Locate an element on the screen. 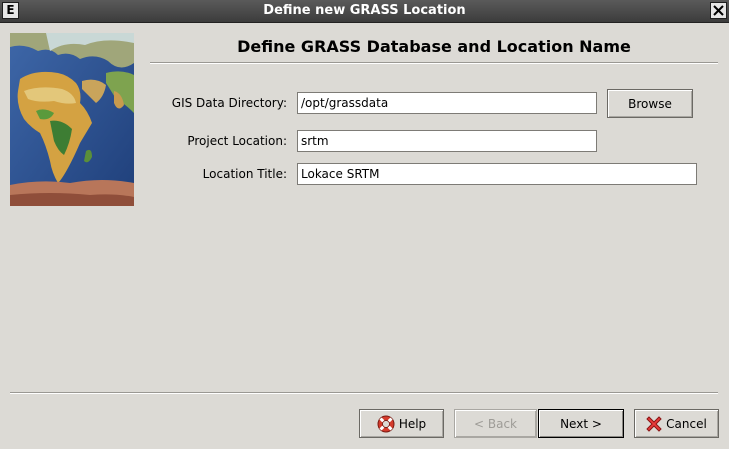 This screenshot has height=449, width=729. help-button-label: Help is located at coordinates (412, 423).